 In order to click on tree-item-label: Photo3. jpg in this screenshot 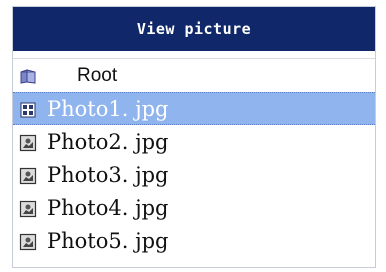, I will do `click(108, 174)`.